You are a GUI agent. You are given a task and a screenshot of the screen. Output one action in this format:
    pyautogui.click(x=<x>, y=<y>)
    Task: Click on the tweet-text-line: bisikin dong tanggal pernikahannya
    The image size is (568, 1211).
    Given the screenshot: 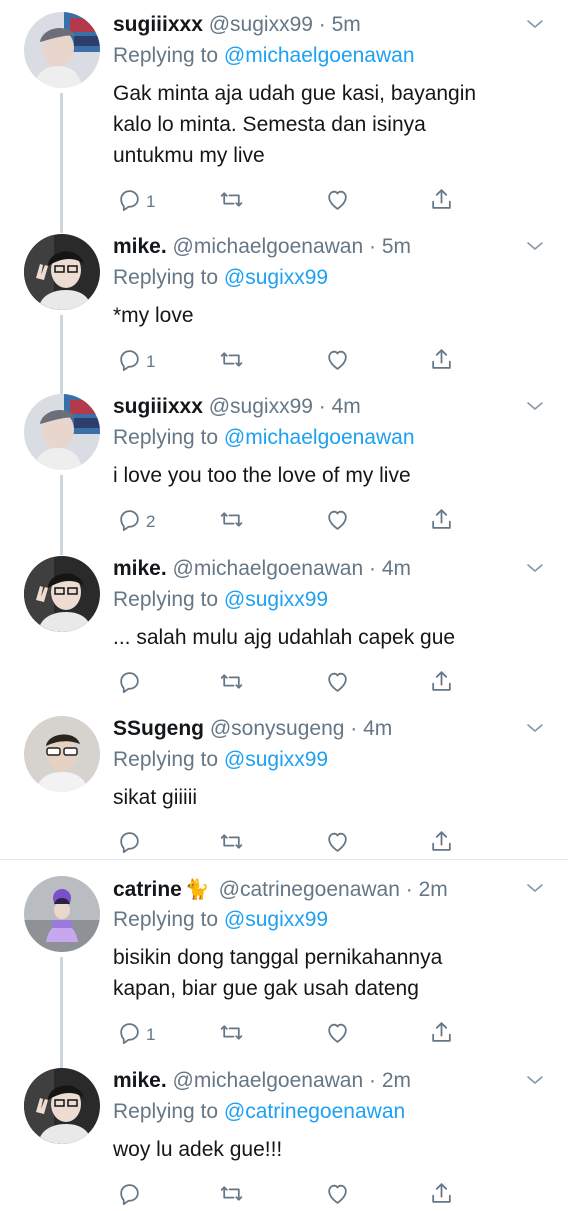 What is the action you would take?
    pyautogui.click(x=278, y=957)
    